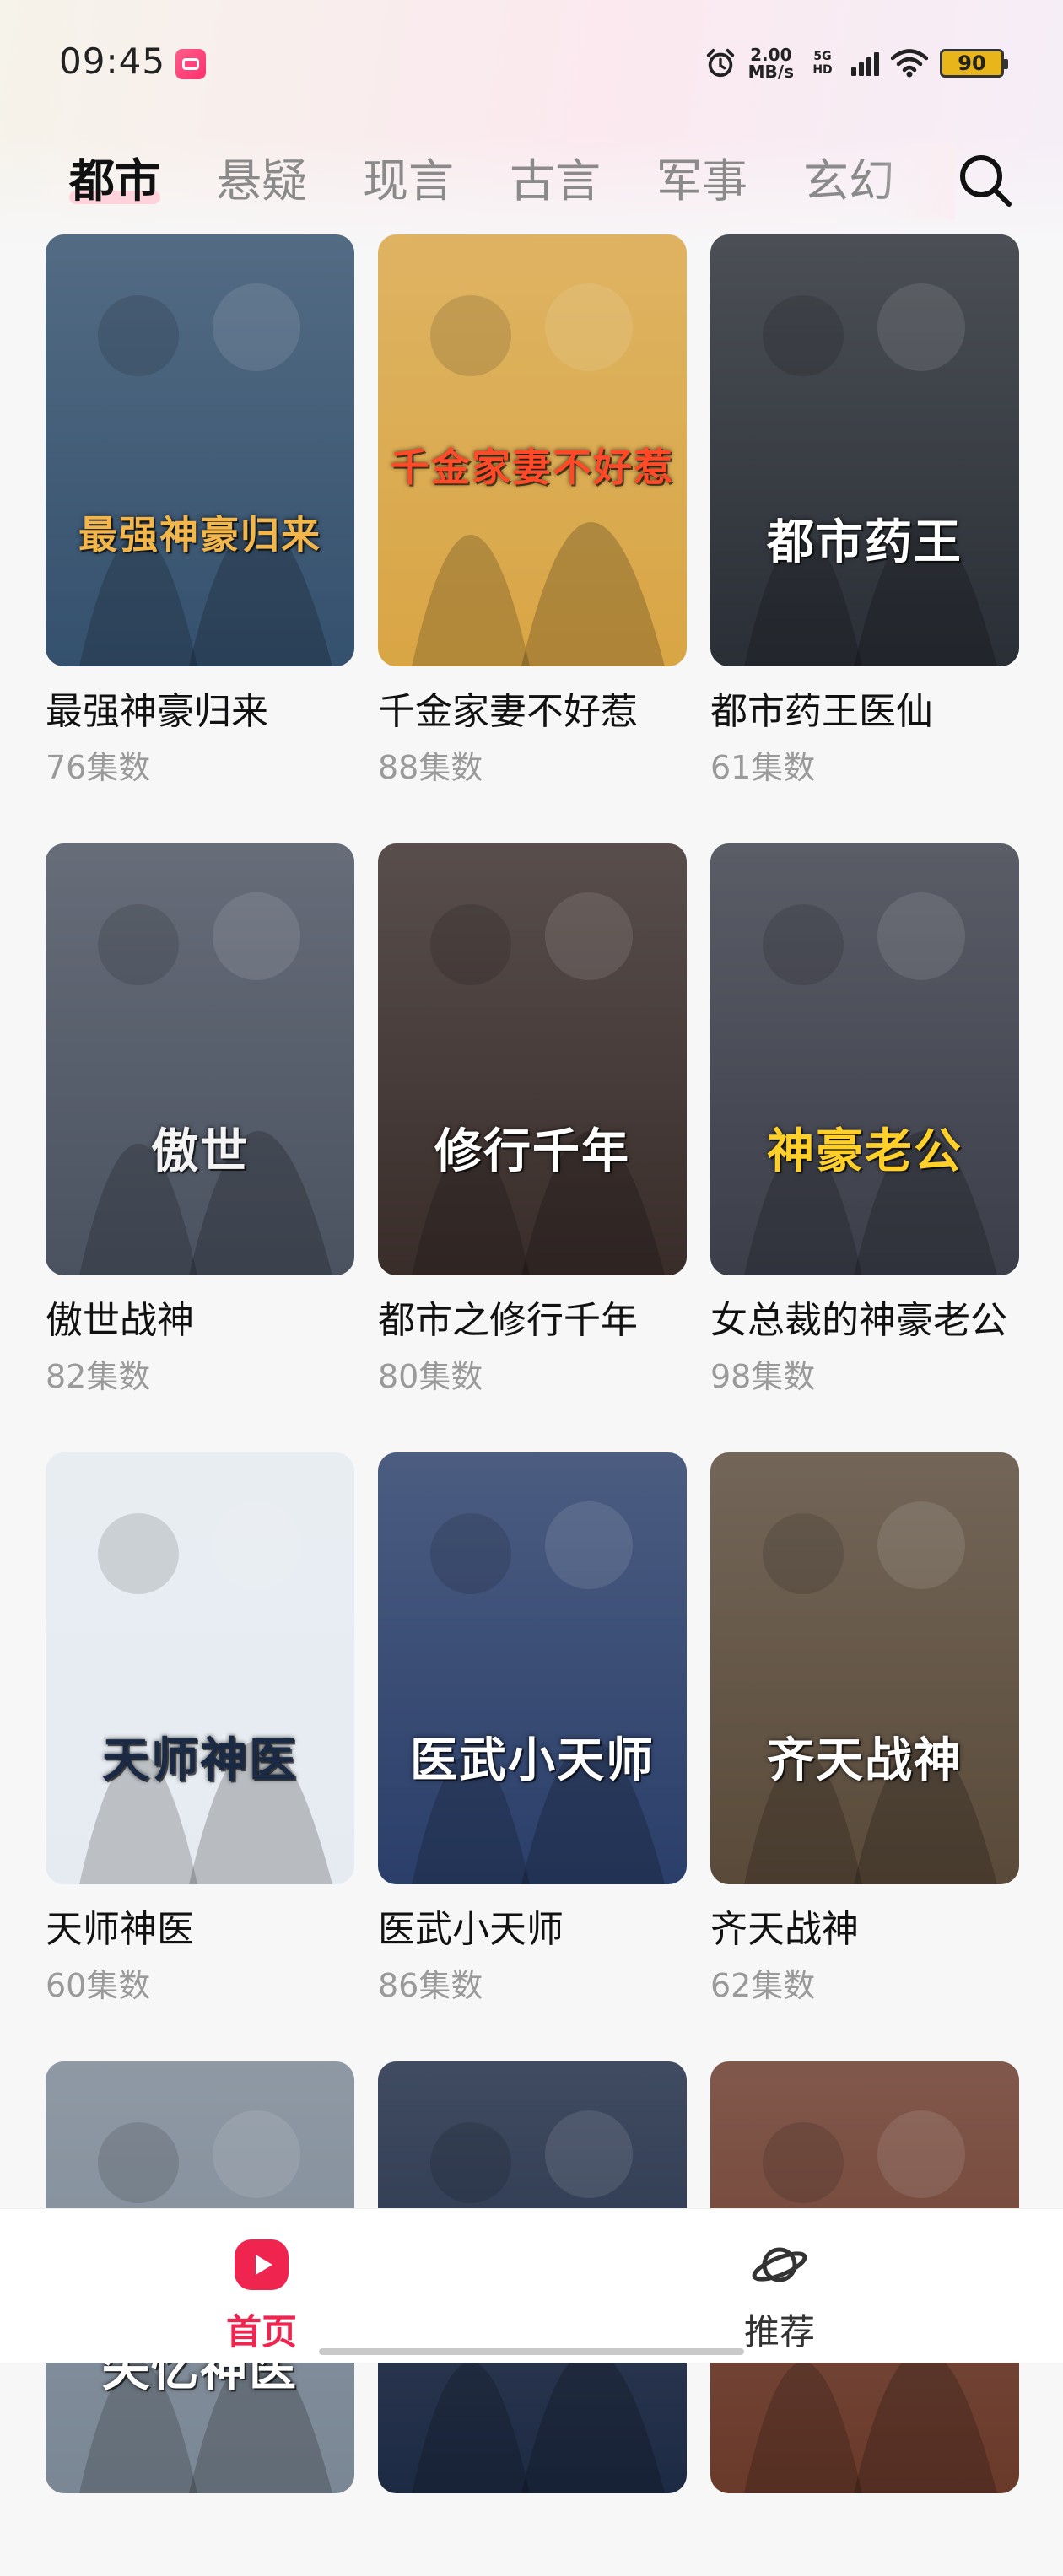  What do you see at coordinates (865, 542) in the screenshot?
I see `poster-title-art: 都市药王` at bounding box center [865, 542].